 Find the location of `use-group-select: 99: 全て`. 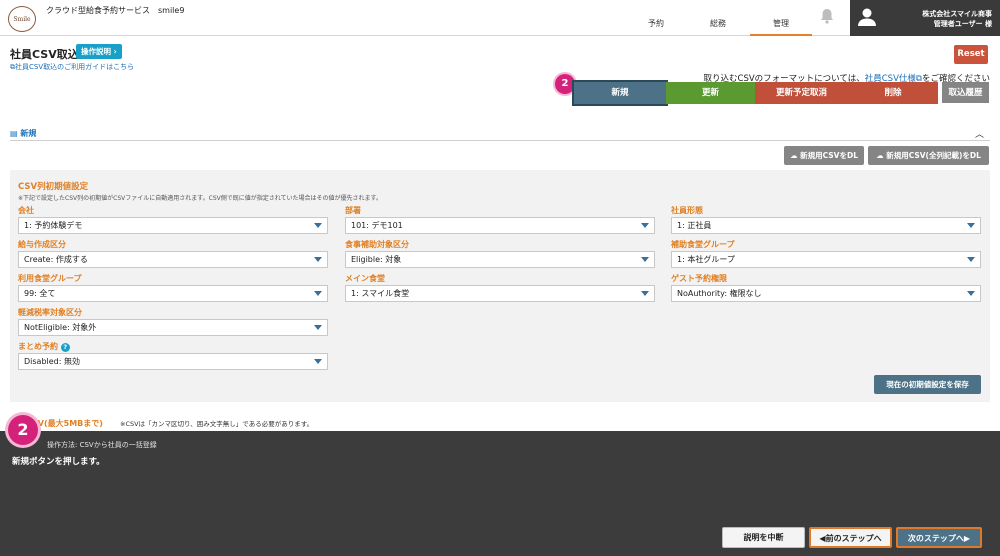

use-group-select: 99: 全て is located at coordinates (173, 293).